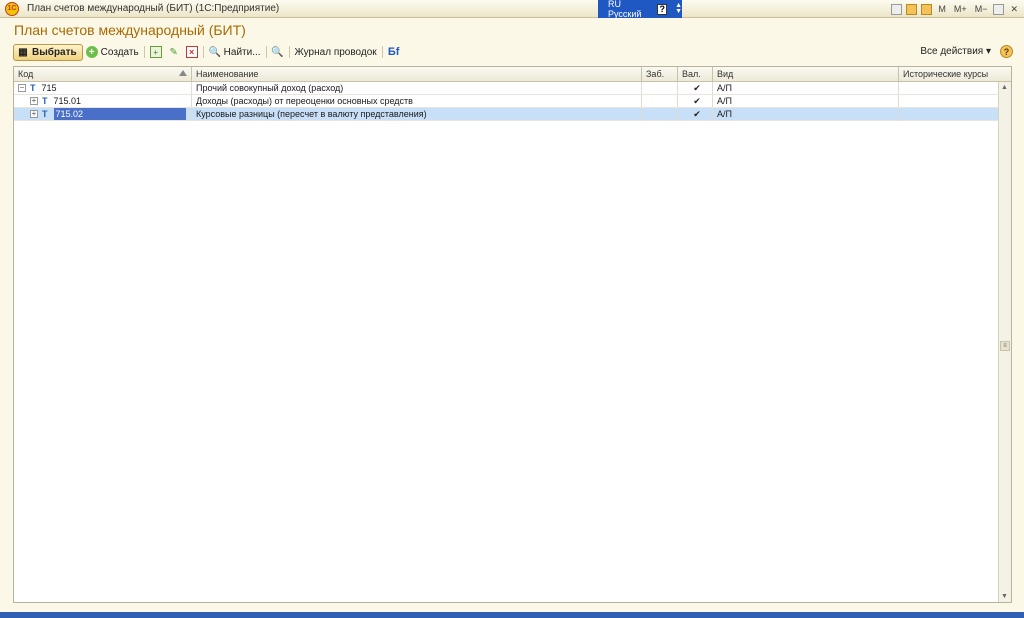 The height and width of the screenshot is (618, 1024). What do you see at coordinates (183, 73) in the screenshot?
I see `sort-ascending-icon` at bounding box center [183, 73].